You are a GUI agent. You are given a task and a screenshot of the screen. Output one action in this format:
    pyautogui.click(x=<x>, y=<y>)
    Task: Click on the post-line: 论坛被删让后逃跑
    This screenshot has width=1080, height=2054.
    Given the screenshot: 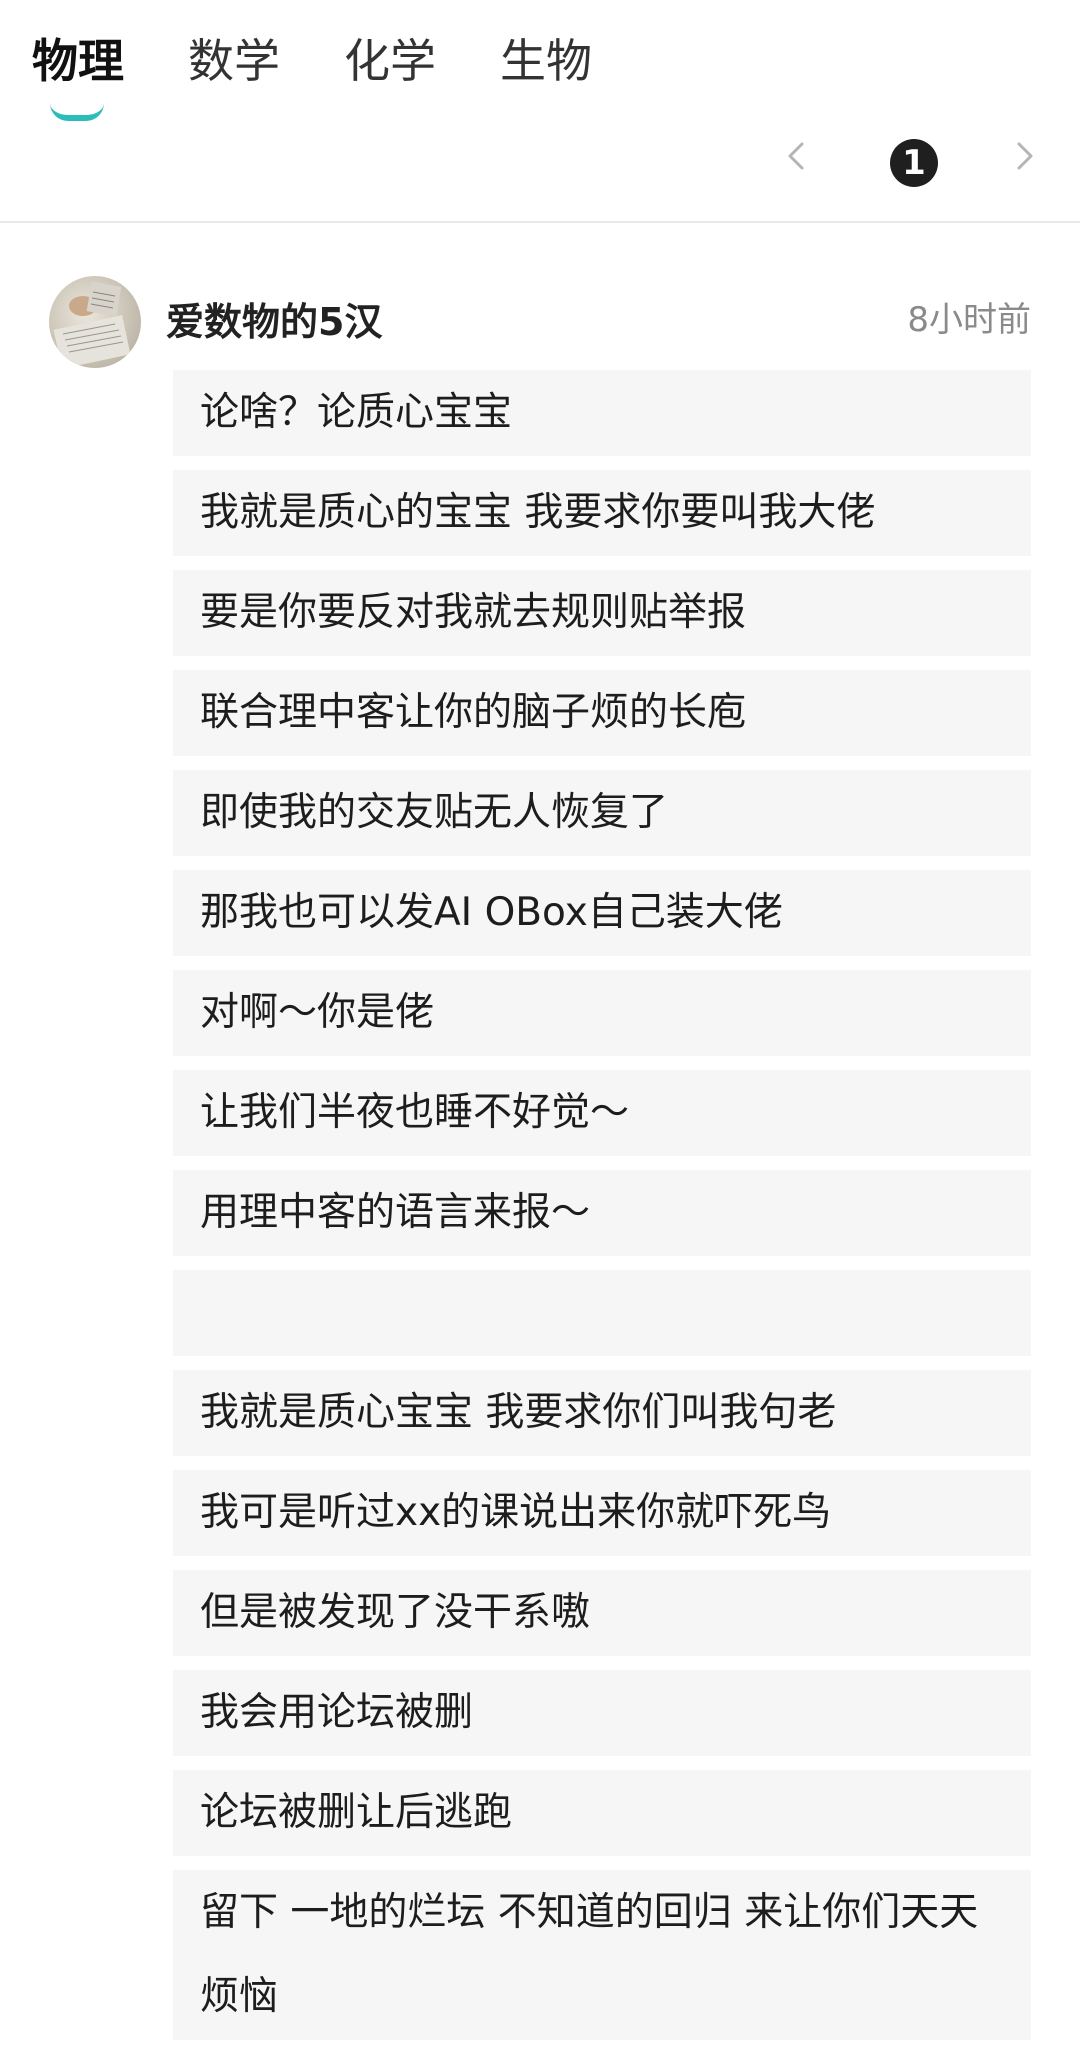 What is the action you would take?
    pyautogui.click(x=602, y=1813)
    